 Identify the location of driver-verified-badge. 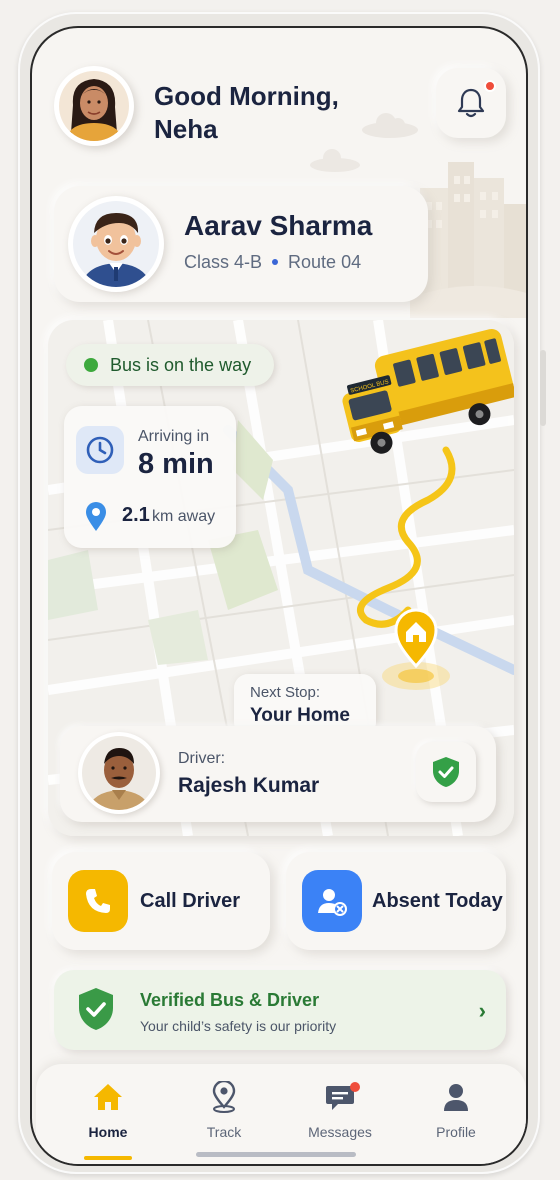
(446, 772).